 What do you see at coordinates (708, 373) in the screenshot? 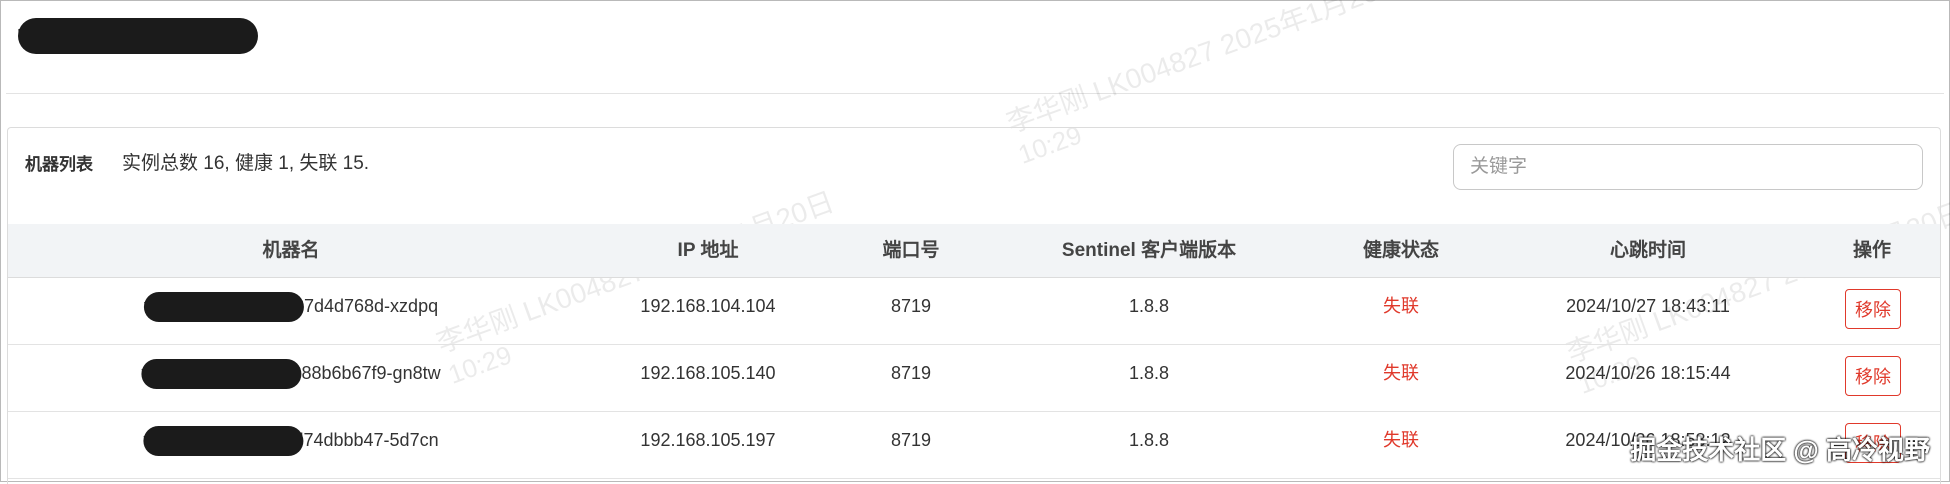
I see `ip-cell: 192.168.105.140` at bounding box center [708, 373].